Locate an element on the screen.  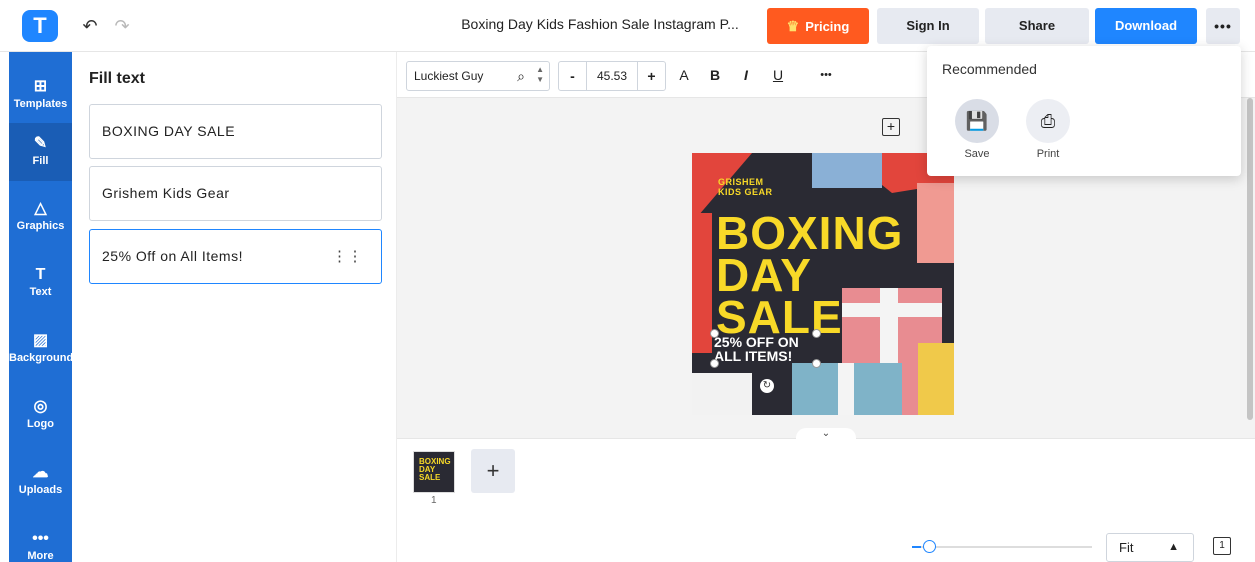
more-tools-button: ••• is located at coordinates (826, 75).